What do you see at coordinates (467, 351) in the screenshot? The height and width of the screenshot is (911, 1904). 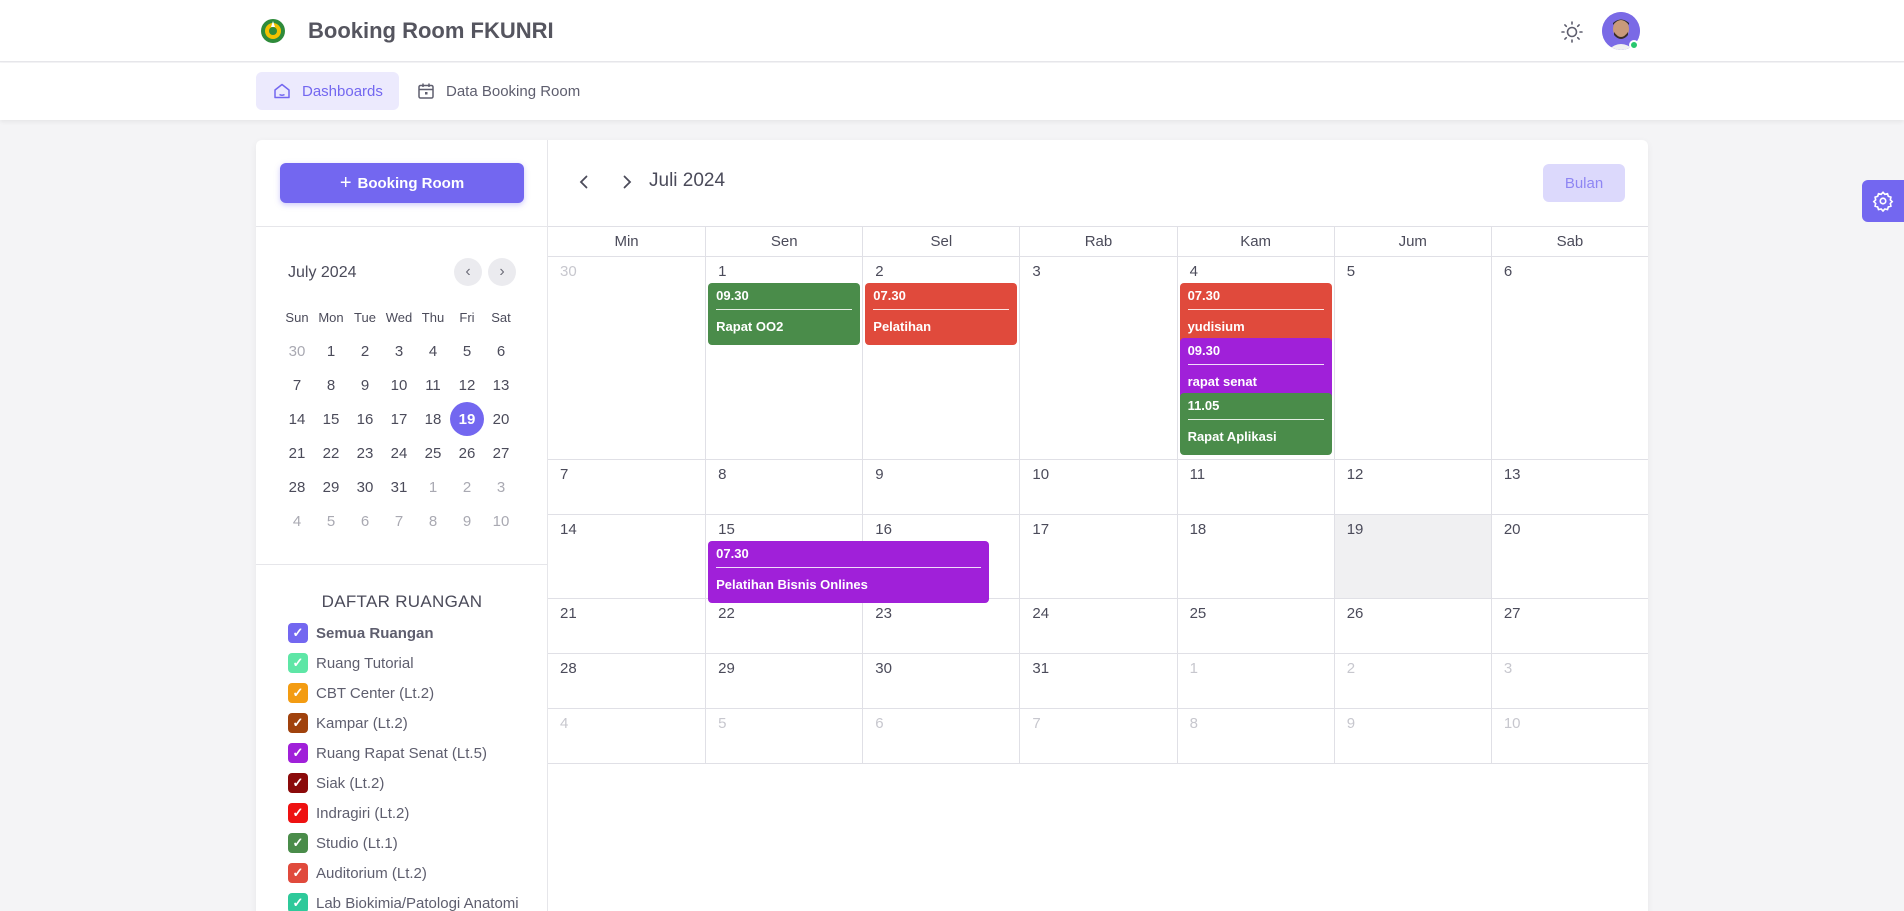 I see `mini-day: 5` at bounding box center [467, 351].